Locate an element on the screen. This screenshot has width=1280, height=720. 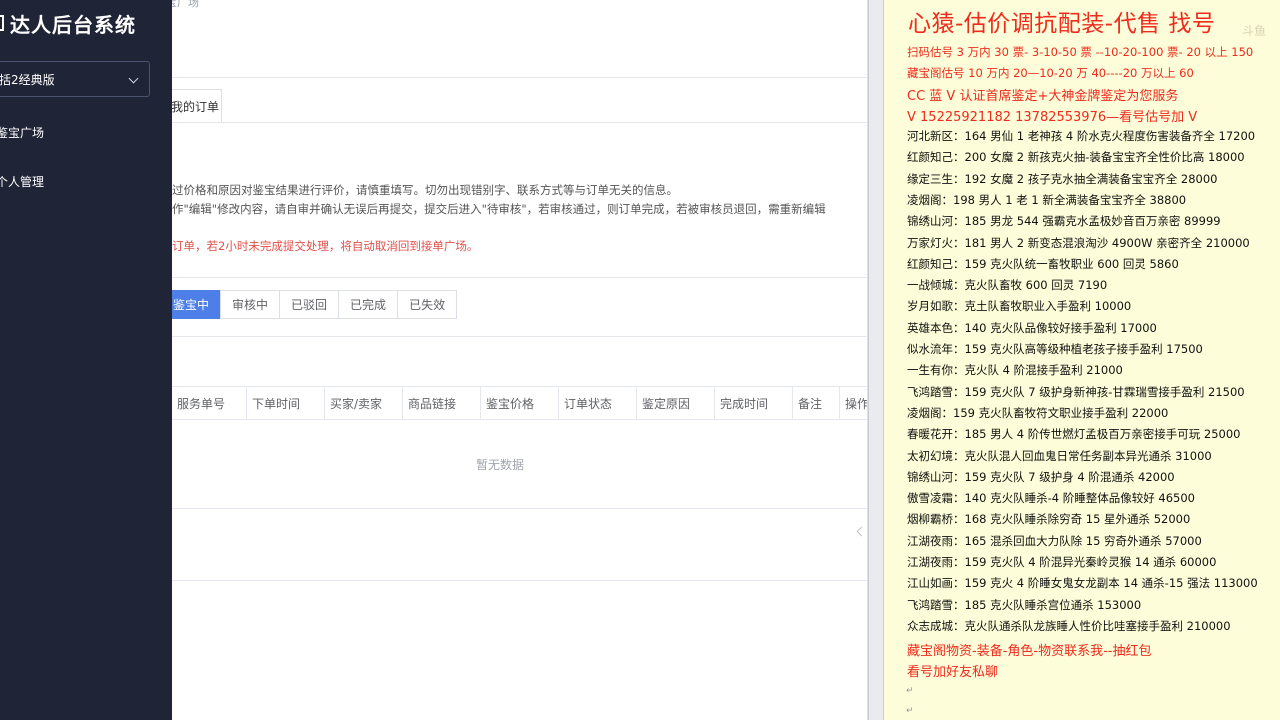
empty-state: 暂无数据 is located at coordinates (499, 465).